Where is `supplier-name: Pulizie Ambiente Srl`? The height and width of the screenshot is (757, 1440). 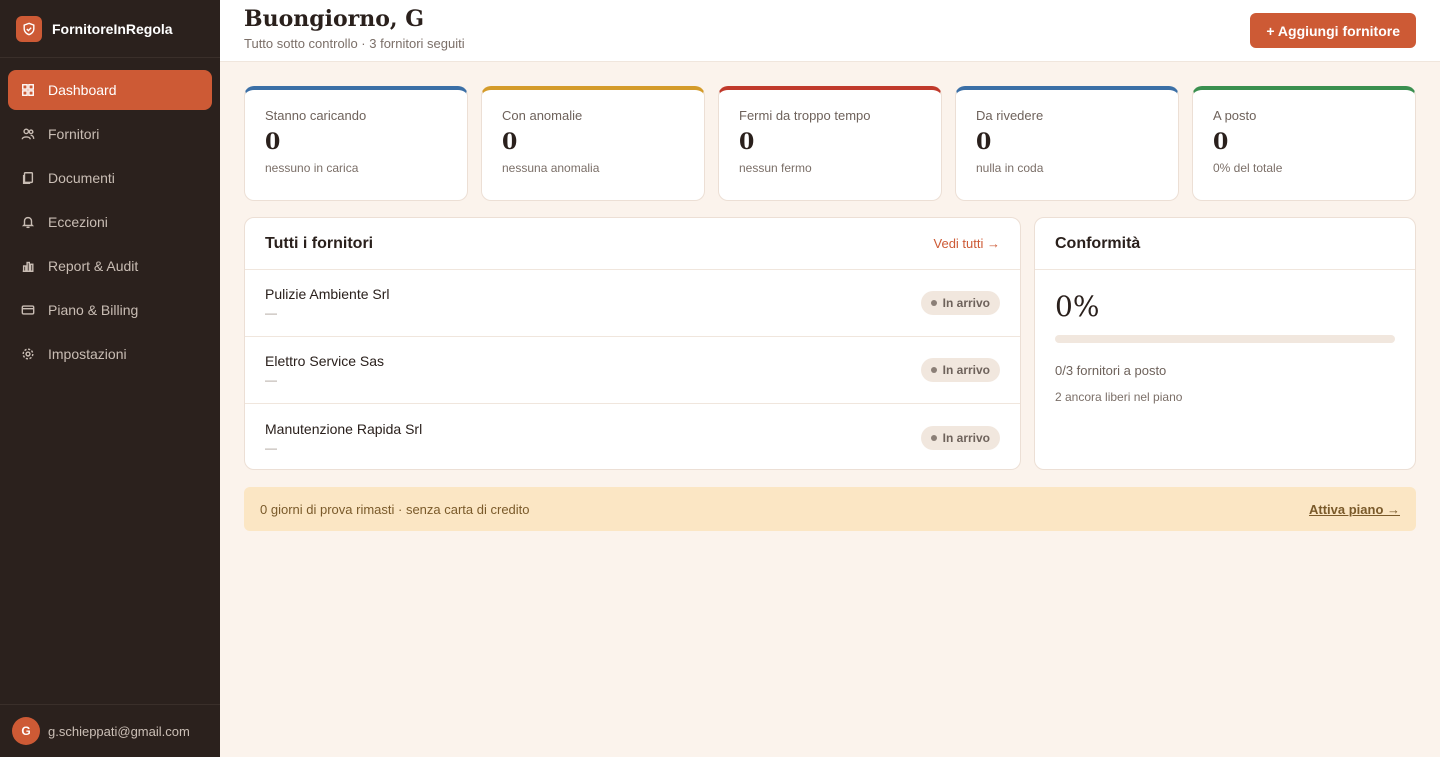
supplier-name: Pulizie Ambiente Srl is located at coordinates (327, 294).